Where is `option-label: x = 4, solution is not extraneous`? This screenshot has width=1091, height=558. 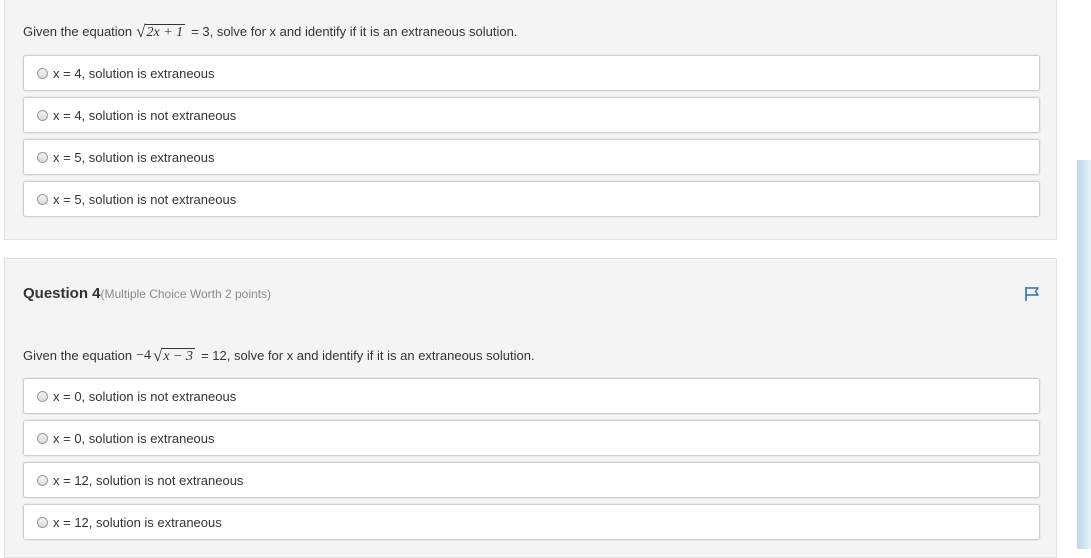 option-label: x = 4, solution is not extraneous is located at coordinates (145, 115).